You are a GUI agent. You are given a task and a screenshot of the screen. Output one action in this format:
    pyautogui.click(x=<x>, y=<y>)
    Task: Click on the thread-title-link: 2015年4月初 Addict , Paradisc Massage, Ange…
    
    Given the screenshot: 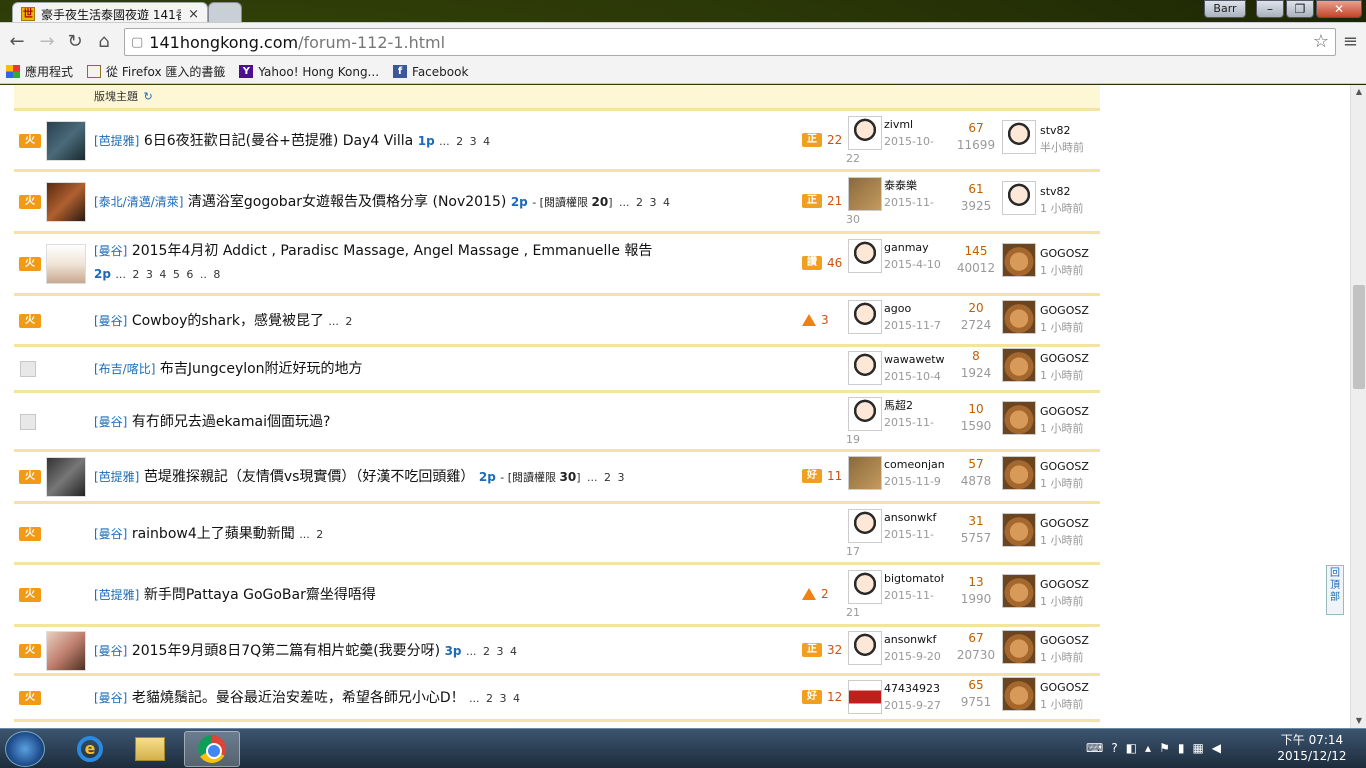 What is the action you would take?
    pyautogui.click(x=392, y=251)
    